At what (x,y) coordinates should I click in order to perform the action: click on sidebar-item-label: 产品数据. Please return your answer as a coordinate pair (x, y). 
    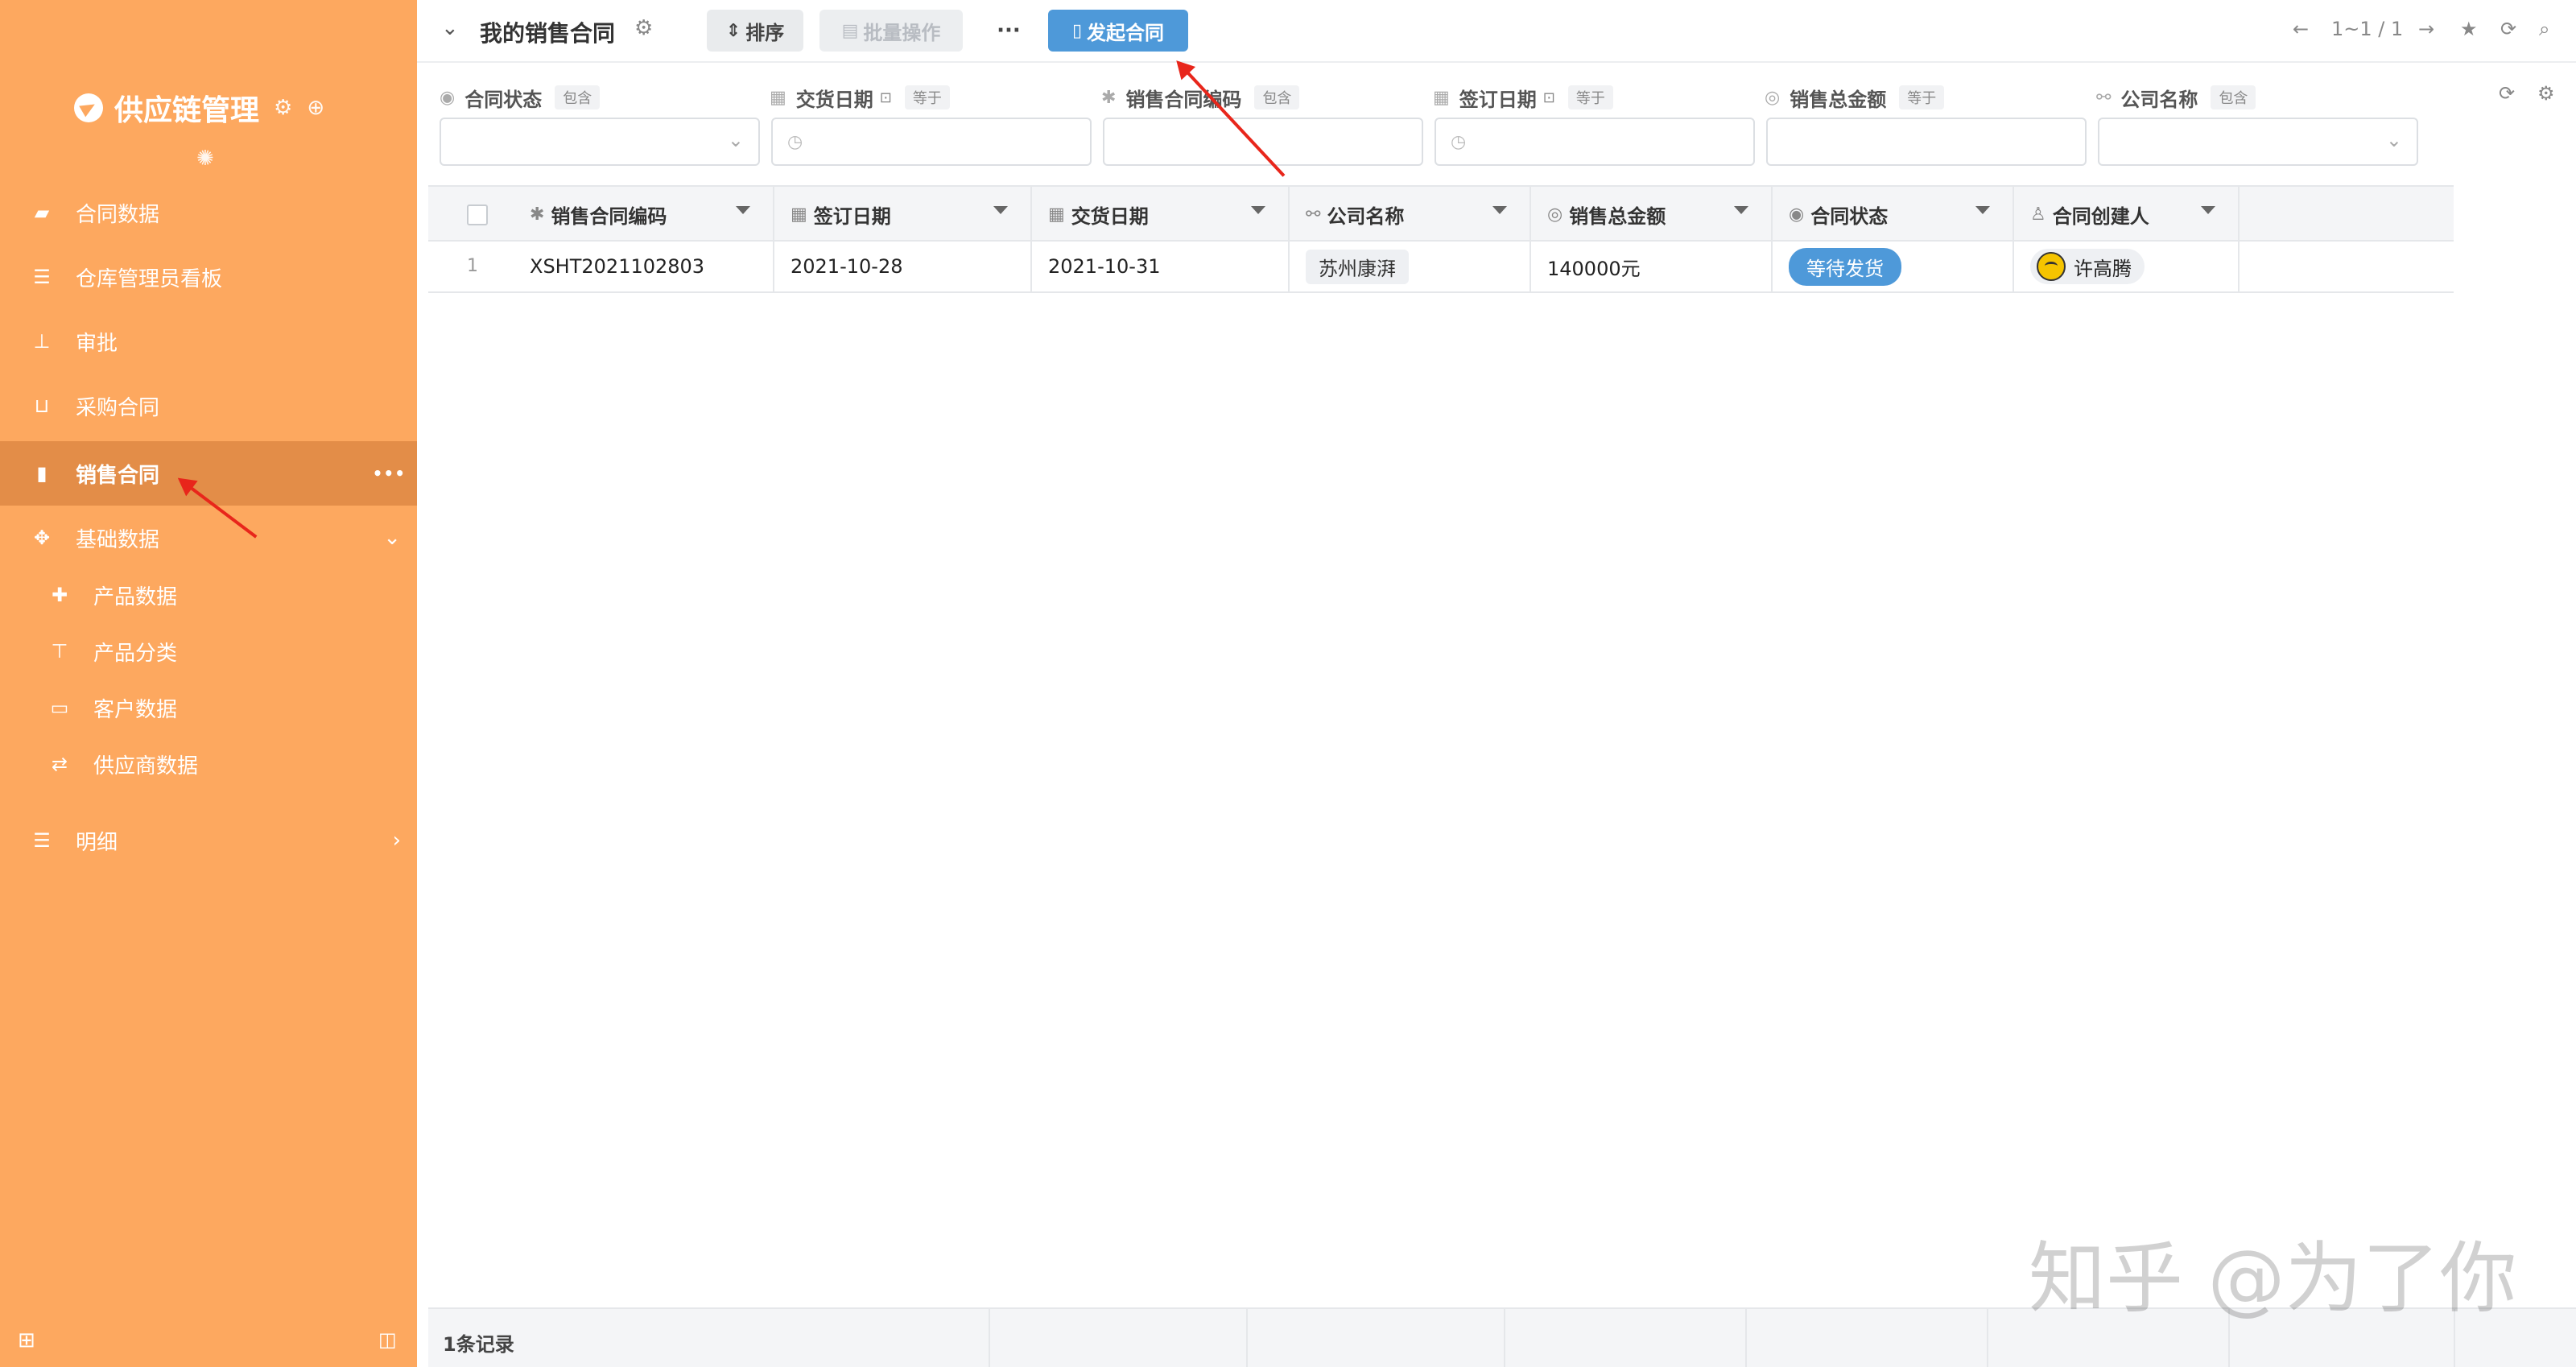
    Looking at the image, I should click on (135, 596).